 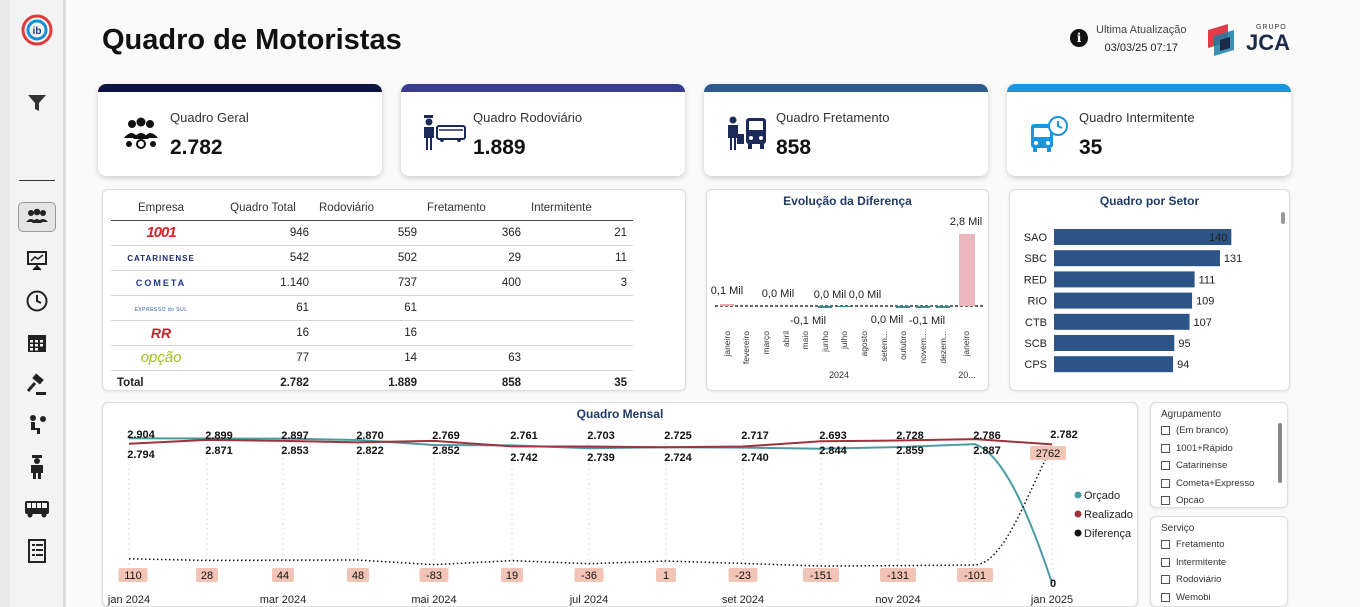 What do you see at coordinates (1186, 597) in the screenshot?
I see `slicer-item: Wemobi` at bounding box center [1186, 597].